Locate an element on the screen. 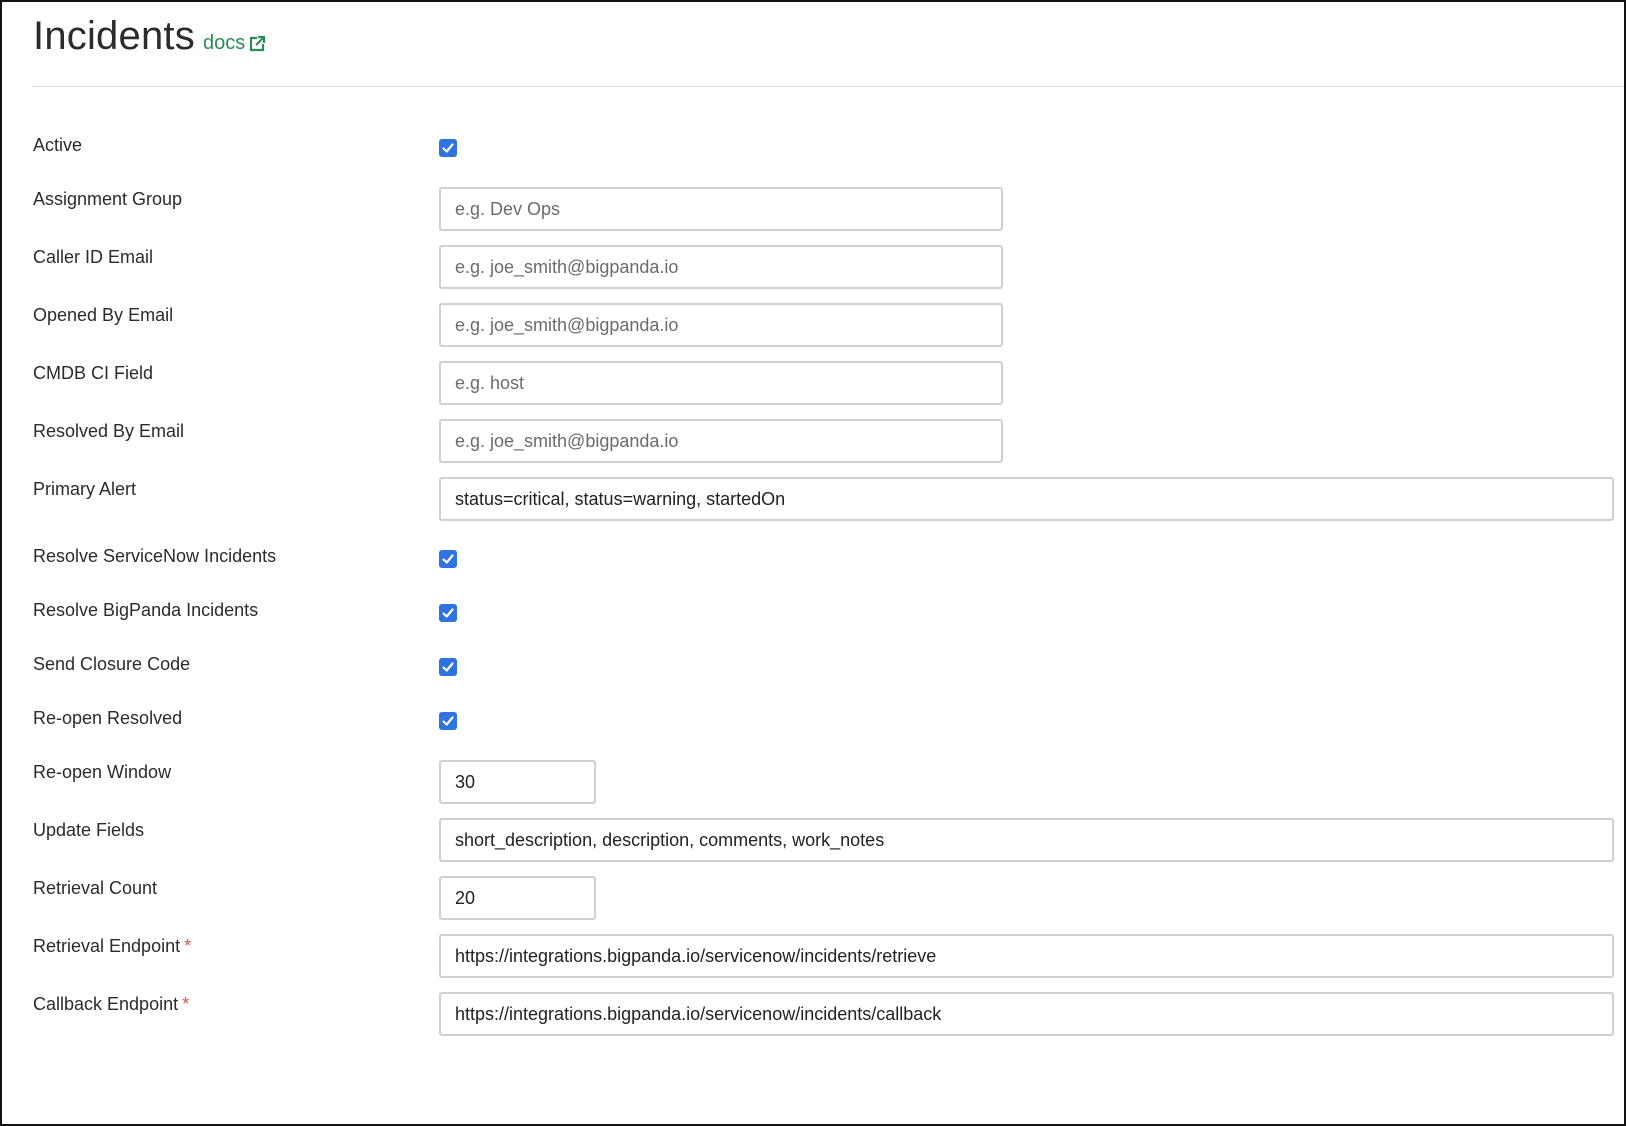 Image resolution: width=1626 pixels, height=1126 pixels. reopen-resolved-label: Re-open Resolved is located at coordinates (108, 718).